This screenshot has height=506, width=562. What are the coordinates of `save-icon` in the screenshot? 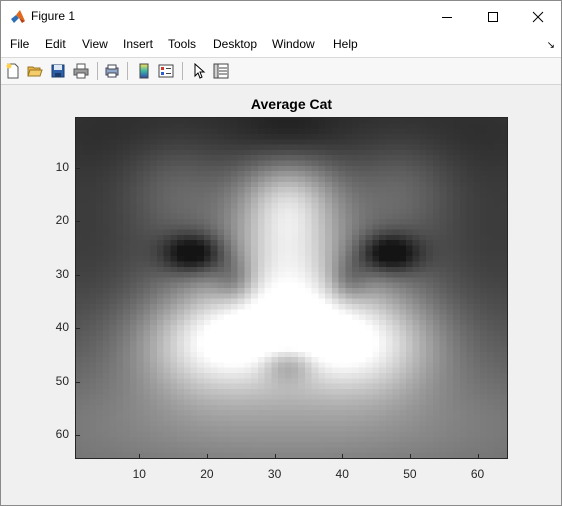 It's located at (58, 71).